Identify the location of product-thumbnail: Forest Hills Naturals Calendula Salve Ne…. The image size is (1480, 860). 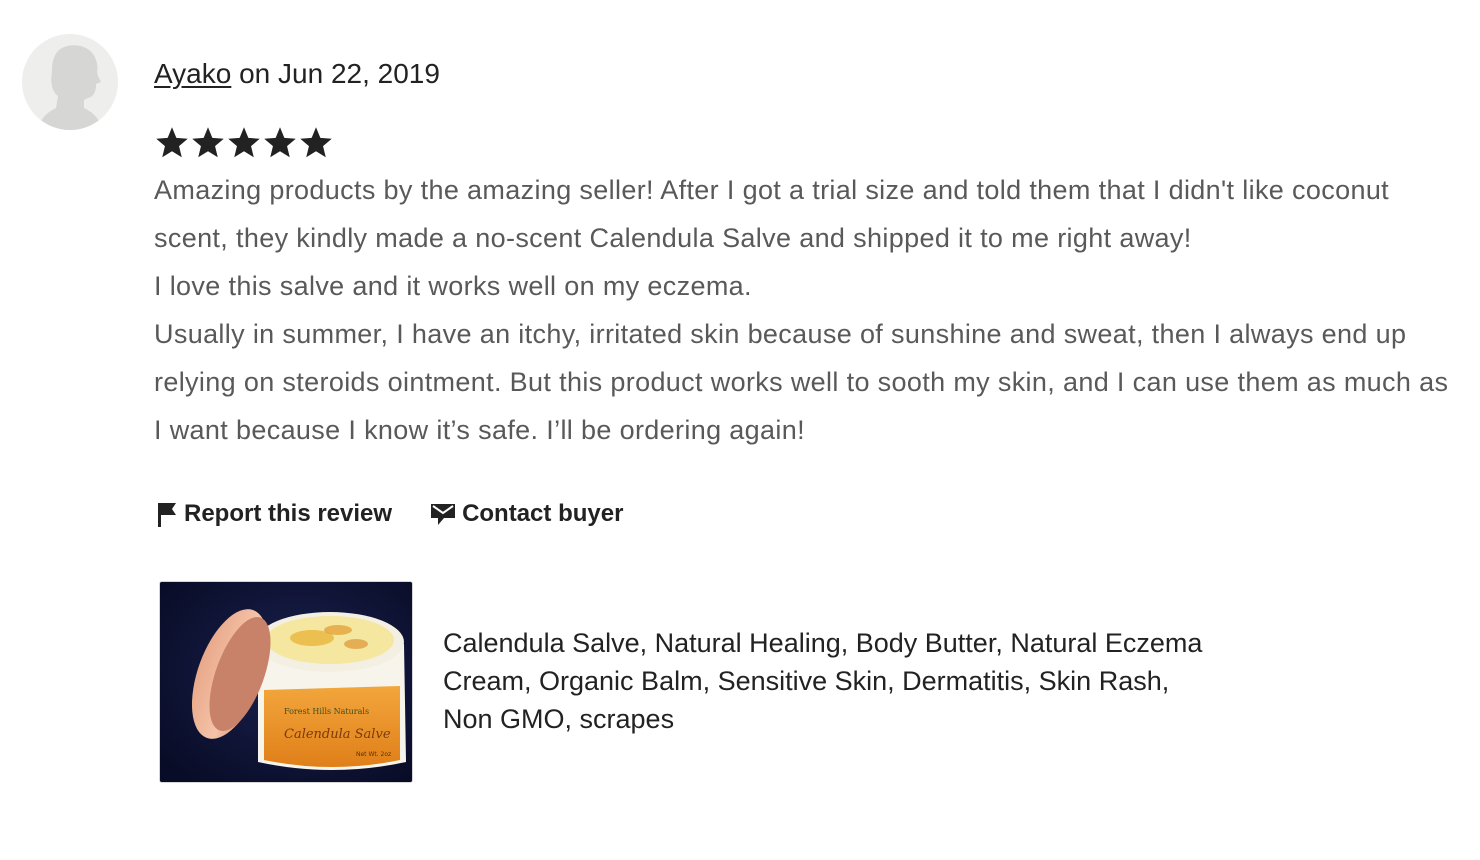
(286, 682).